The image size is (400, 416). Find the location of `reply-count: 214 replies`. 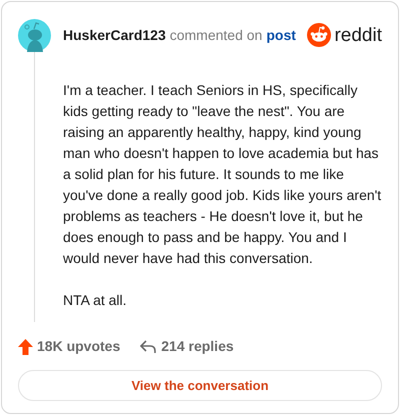

reply-count: 214 replies is located at coordinates (197, 346).